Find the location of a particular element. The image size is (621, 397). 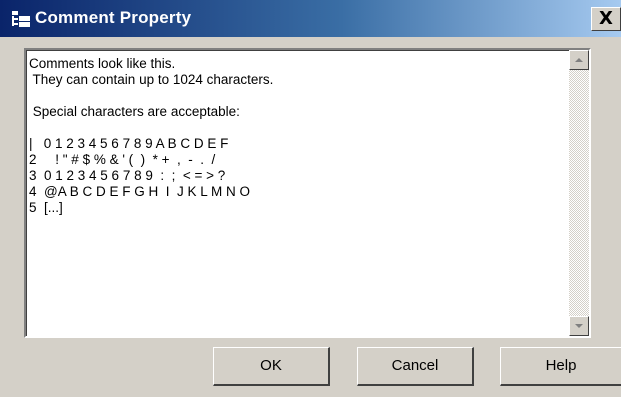

arrow-up-icon is located at coordinates (579, 60).